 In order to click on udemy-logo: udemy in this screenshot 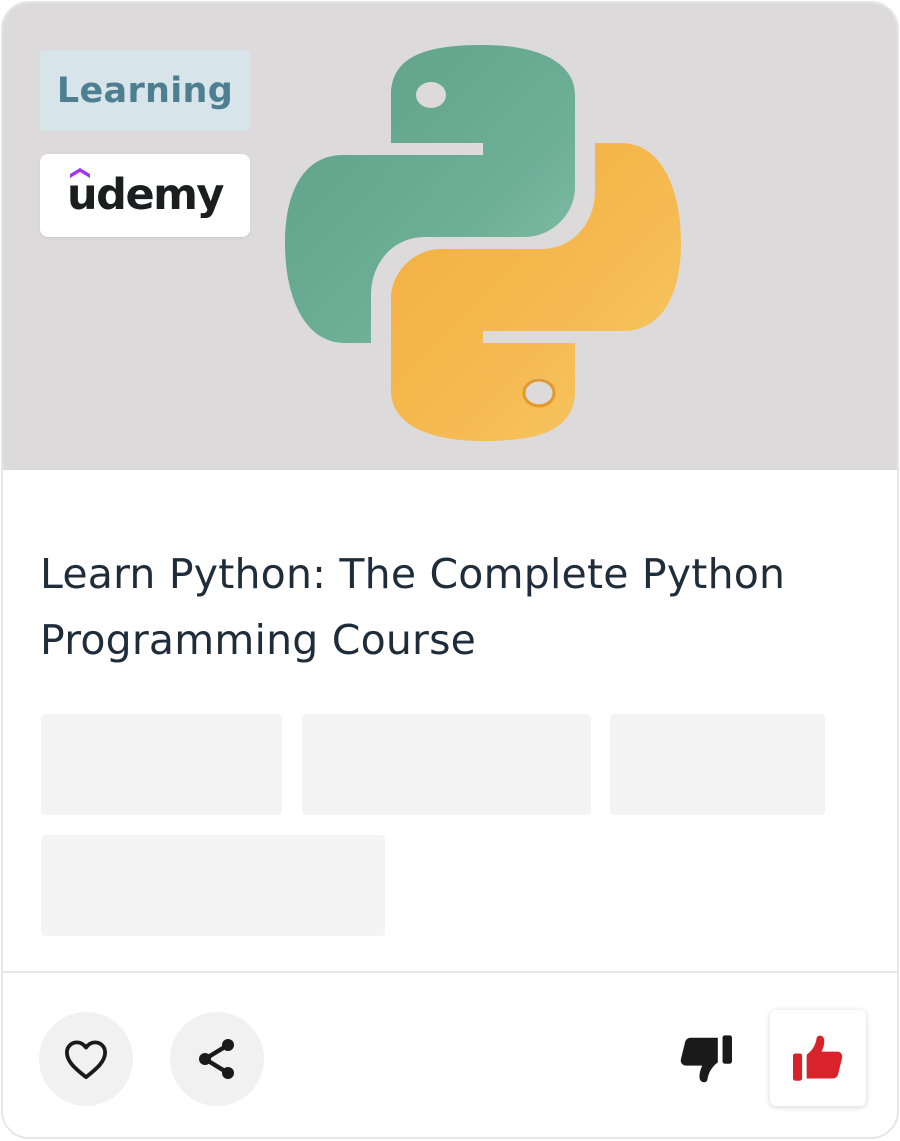, I will do `click(145, 194)`.